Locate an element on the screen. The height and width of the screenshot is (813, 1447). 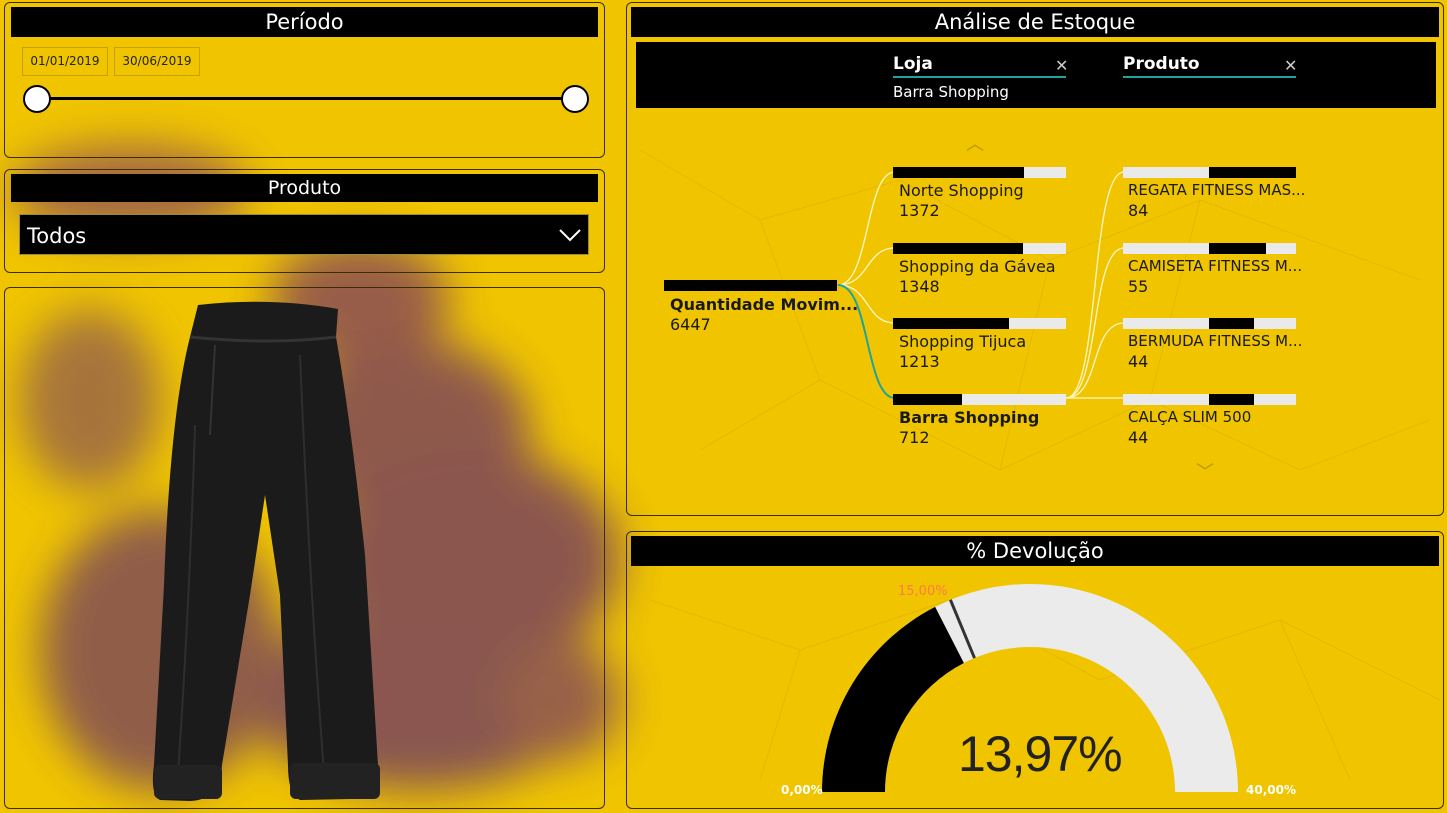
loja-node-value: 1348 is located at coordinates (919, 286).